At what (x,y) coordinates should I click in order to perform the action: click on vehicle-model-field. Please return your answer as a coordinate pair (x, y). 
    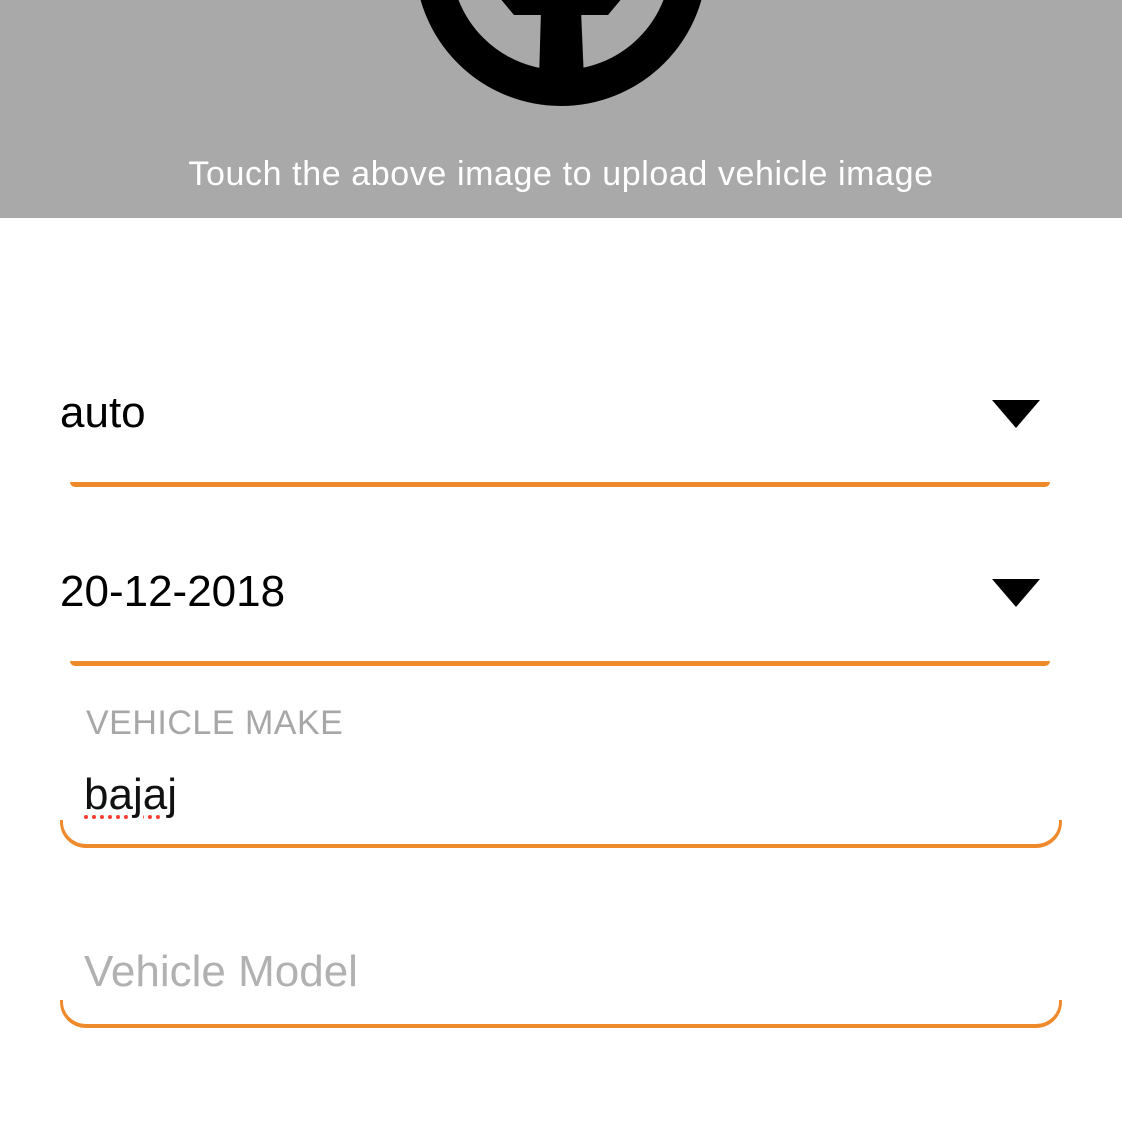
    Looking at the image, I should click on (561, 985).